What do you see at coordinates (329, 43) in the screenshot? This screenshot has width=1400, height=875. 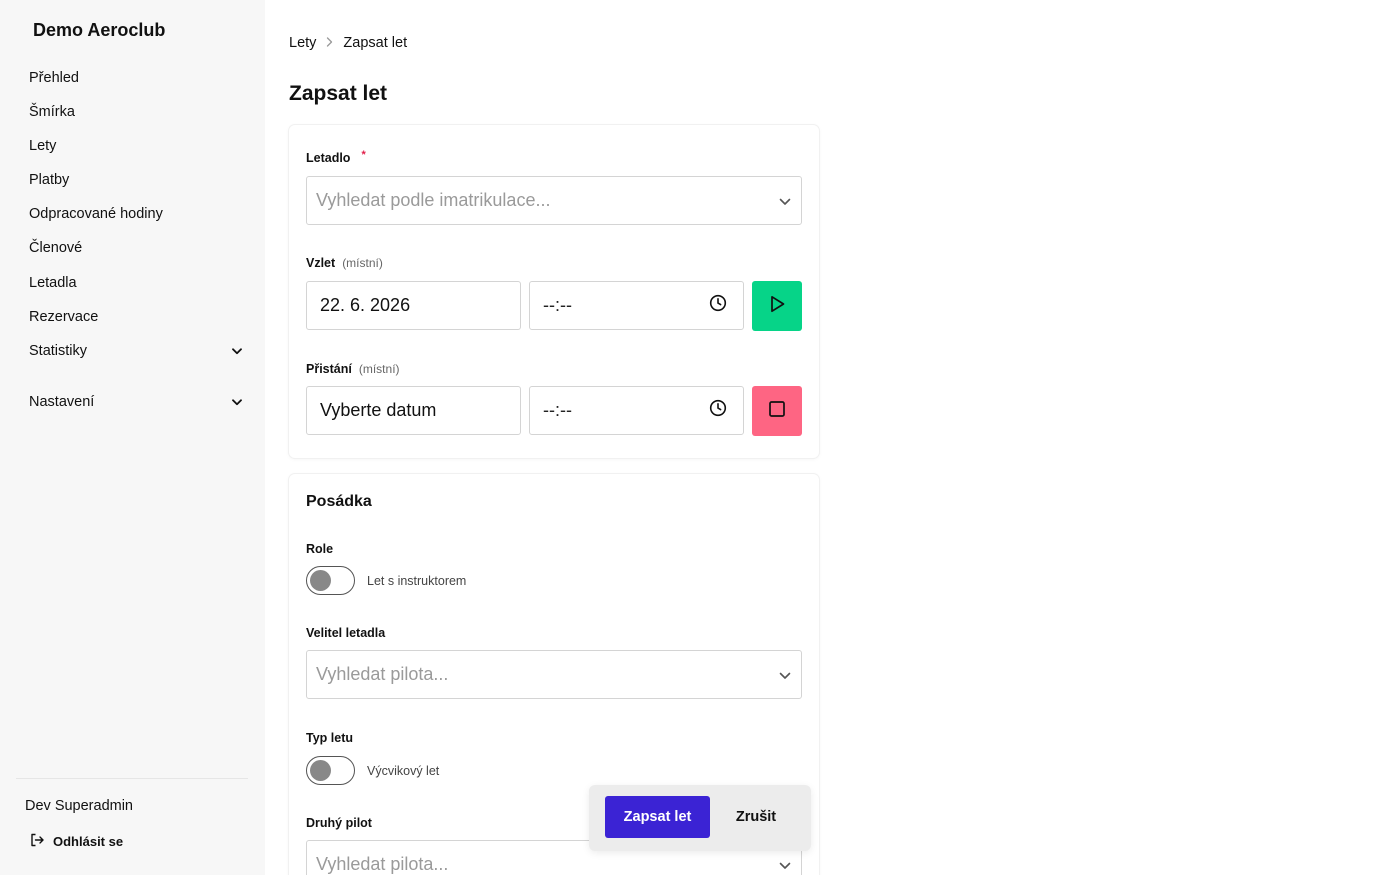 I see `chevron-right-icon` at bounding box center [329, 43].